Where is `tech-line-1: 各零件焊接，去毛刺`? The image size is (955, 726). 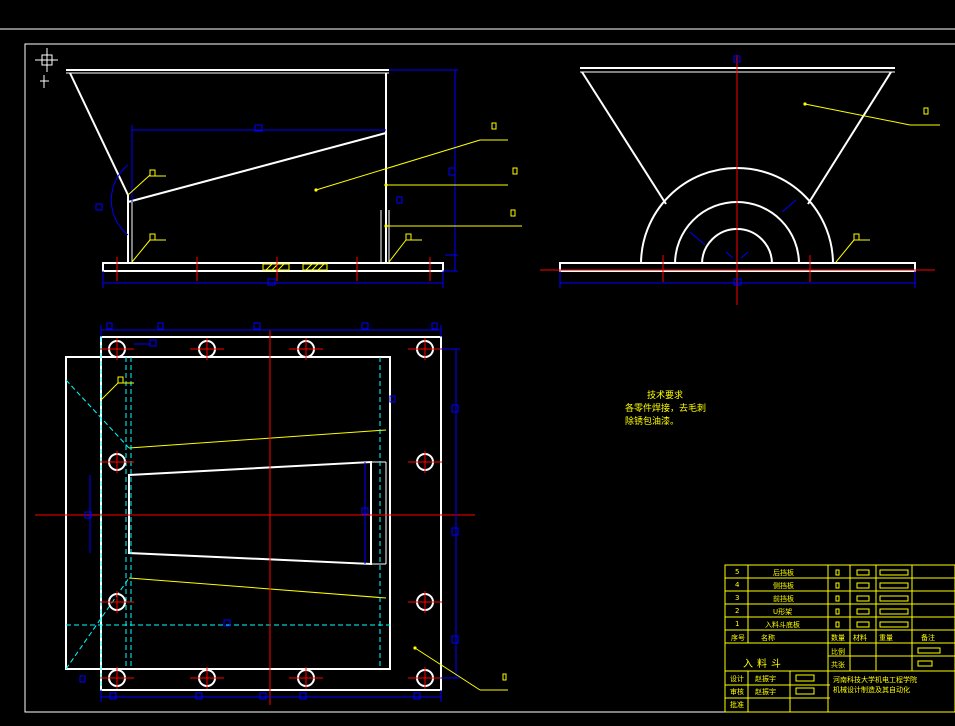 tech-line-1: 各零件焊接，去毛刺 is located at coordinates (666, 409).